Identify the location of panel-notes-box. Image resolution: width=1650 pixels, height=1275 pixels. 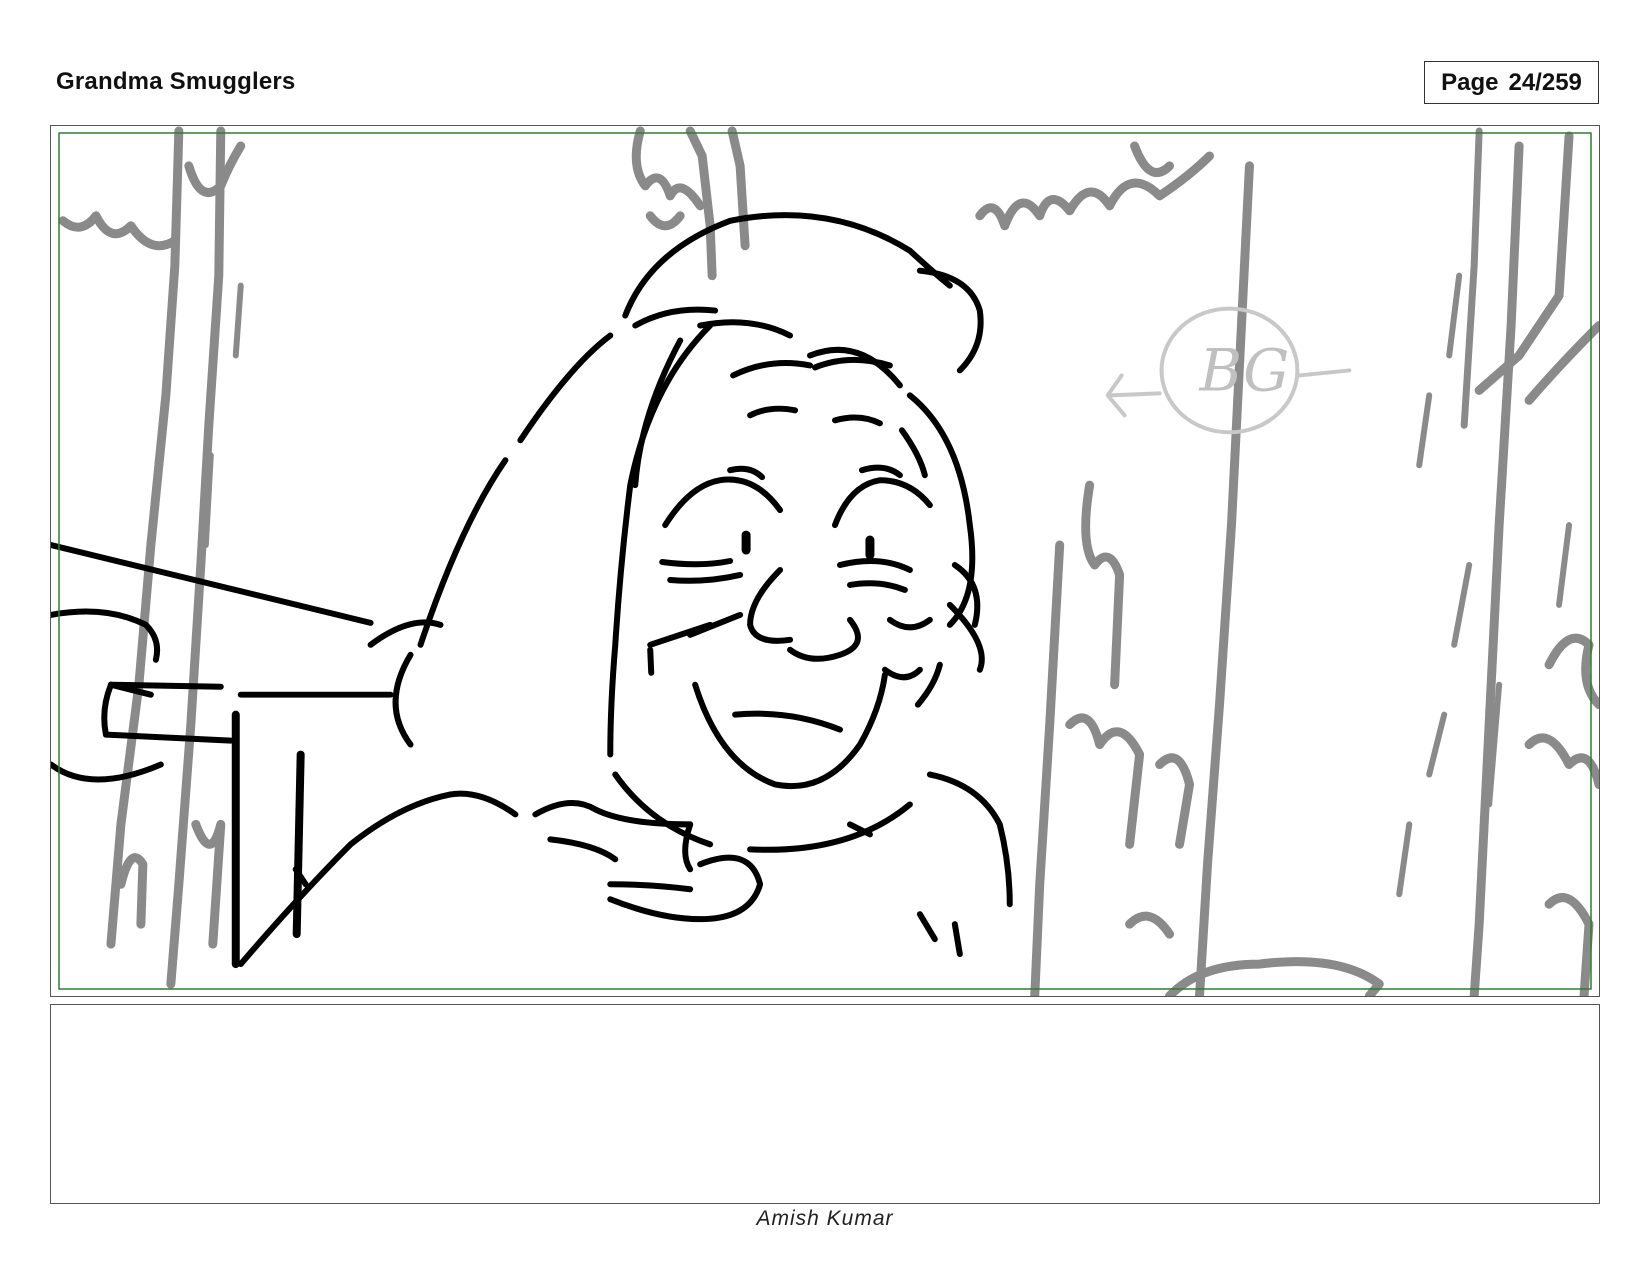
(825, 1104).